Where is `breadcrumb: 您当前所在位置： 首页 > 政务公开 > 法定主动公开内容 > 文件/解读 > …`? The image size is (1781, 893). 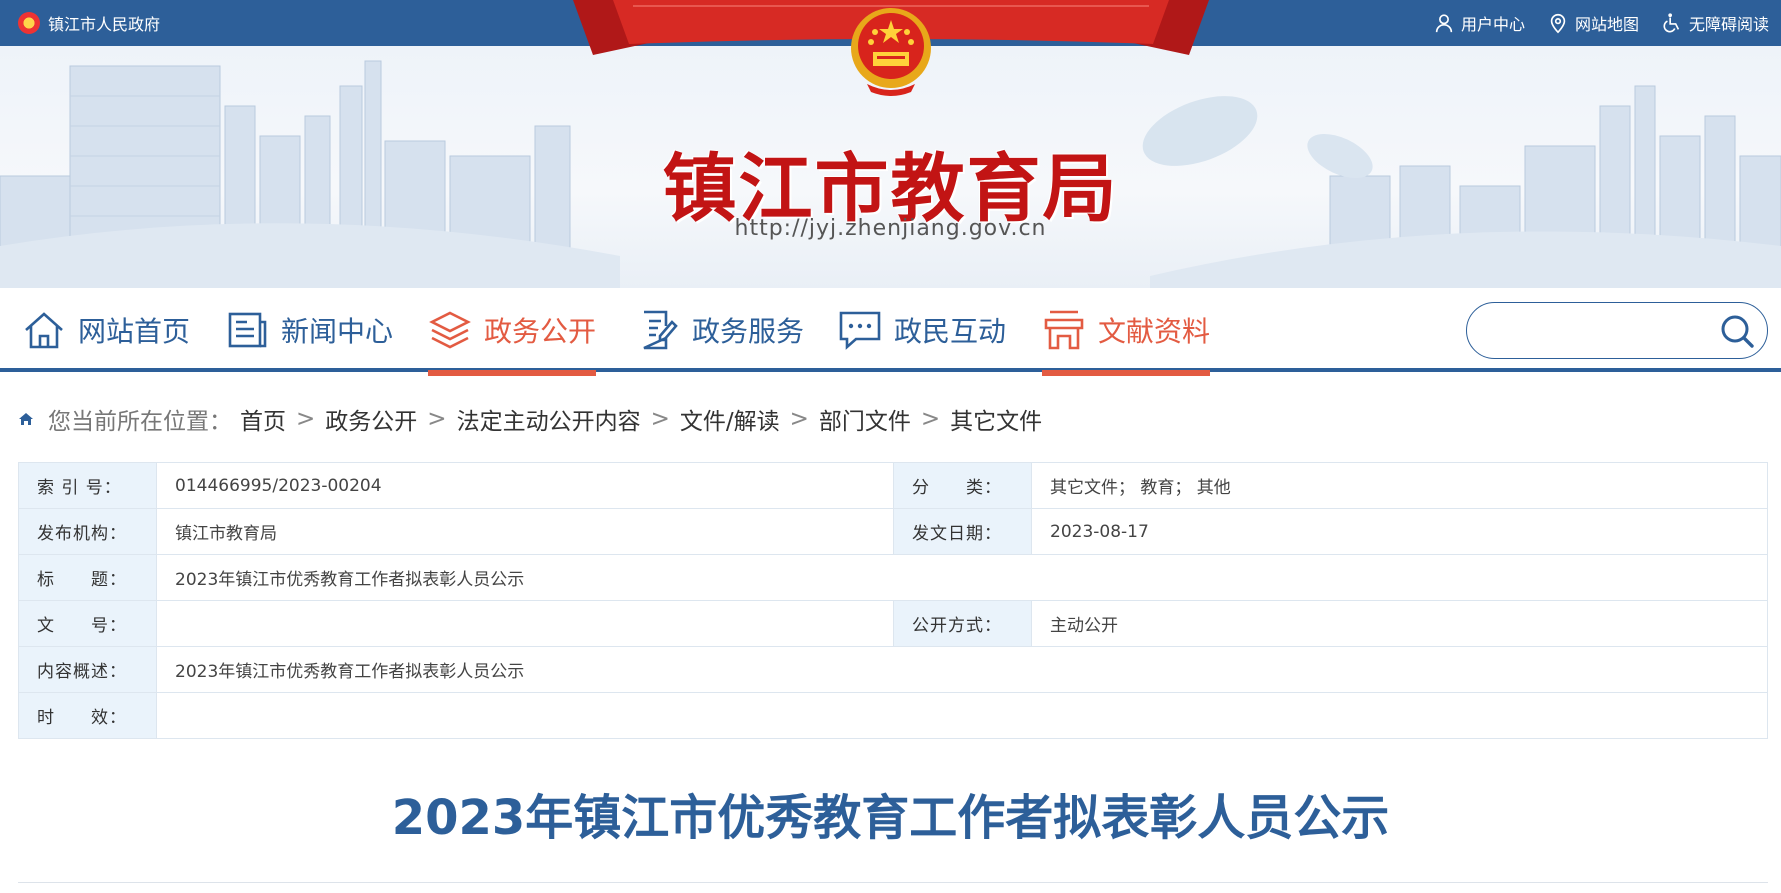
breadcrumb: 您当前所在位置： 首页 > 政务公开 > 法定主动公开内容 > 文件/解读 > … is located at coordinates (530, 419).